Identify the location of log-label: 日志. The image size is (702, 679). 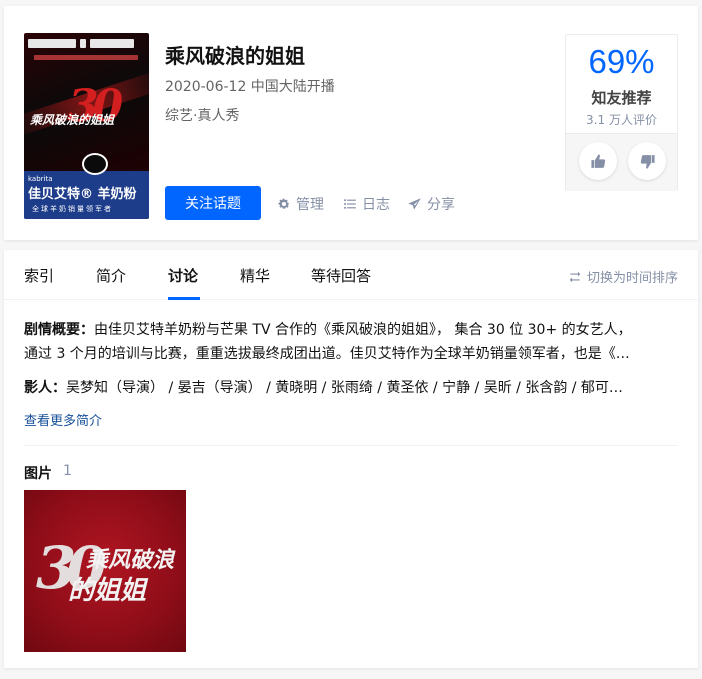
(376, 205).